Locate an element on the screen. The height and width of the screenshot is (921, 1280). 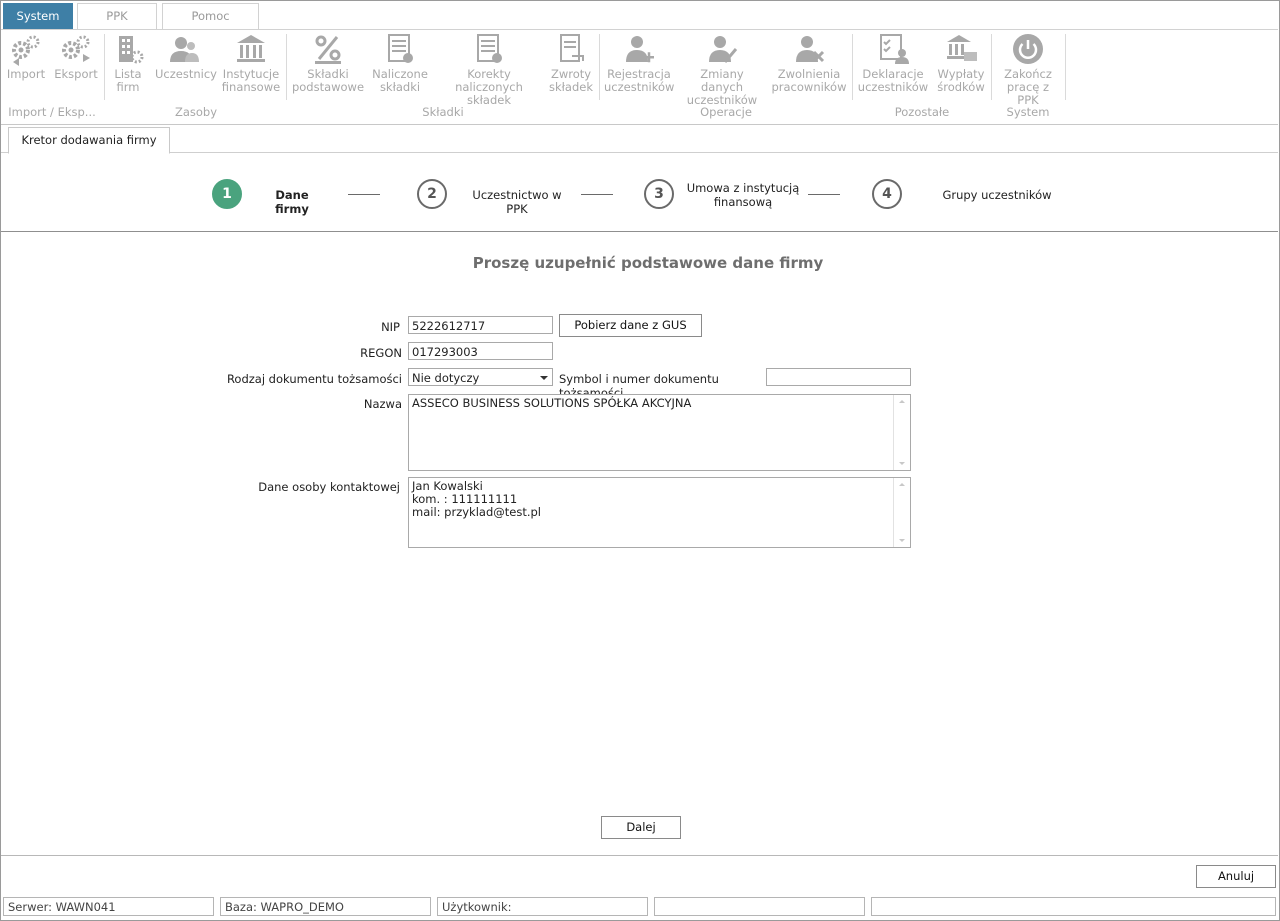
regon-field: 017293003 is located at coordinates (480, 351).